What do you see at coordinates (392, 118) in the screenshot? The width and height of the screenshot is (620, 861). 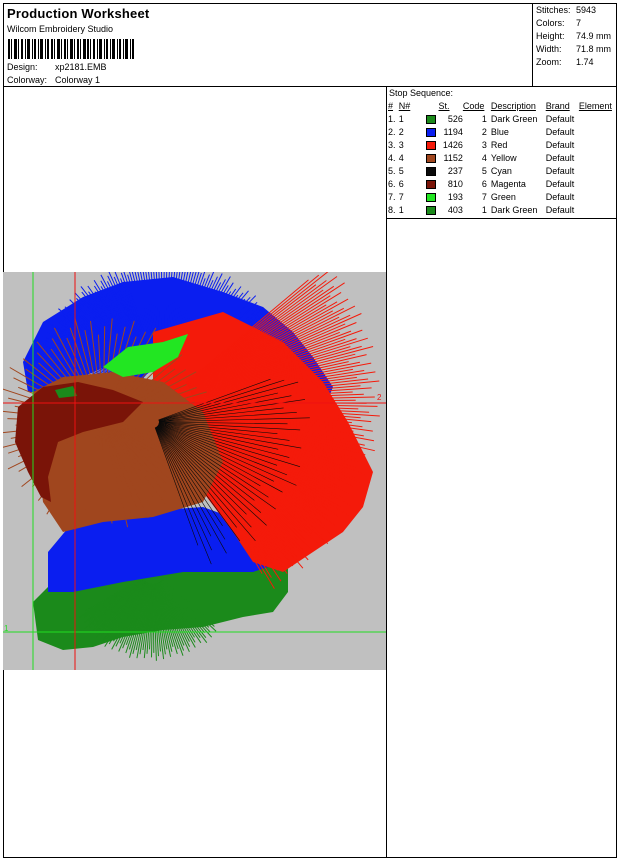 I see `stop-num: 1.` at bounding box center [392, 118].